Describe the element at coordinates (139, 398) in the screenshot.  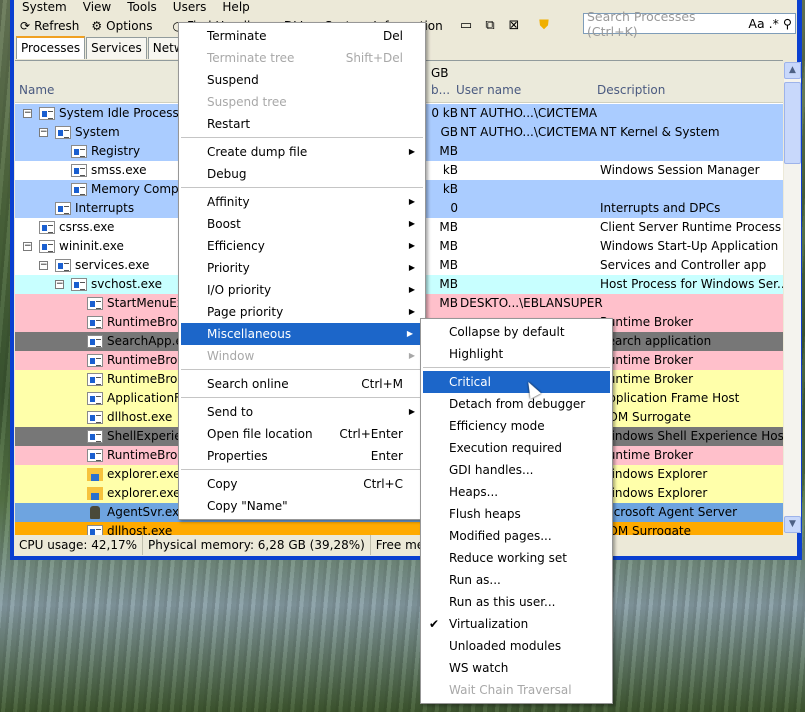
I see `process-name-cell: ApplicationFra` at that location.